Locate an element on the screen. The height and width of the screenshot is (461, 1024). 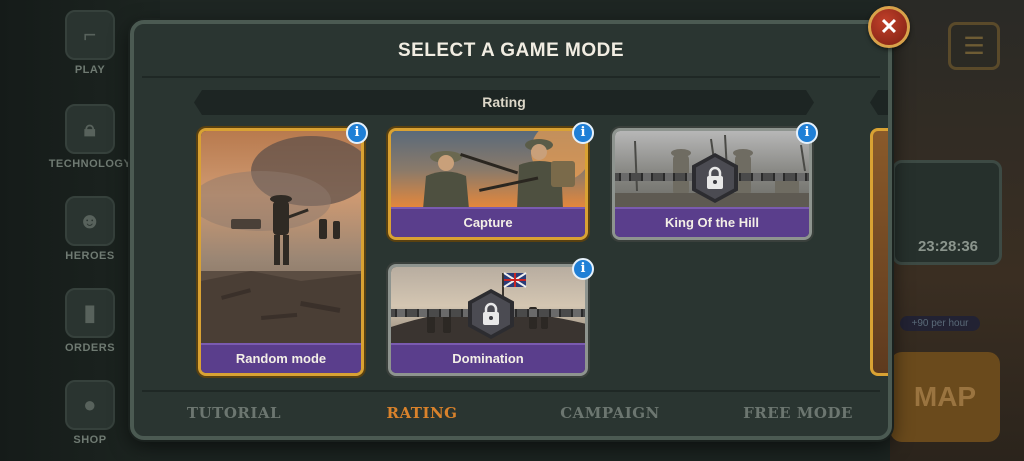
random-mode-art is located at coordinates (281, 238).